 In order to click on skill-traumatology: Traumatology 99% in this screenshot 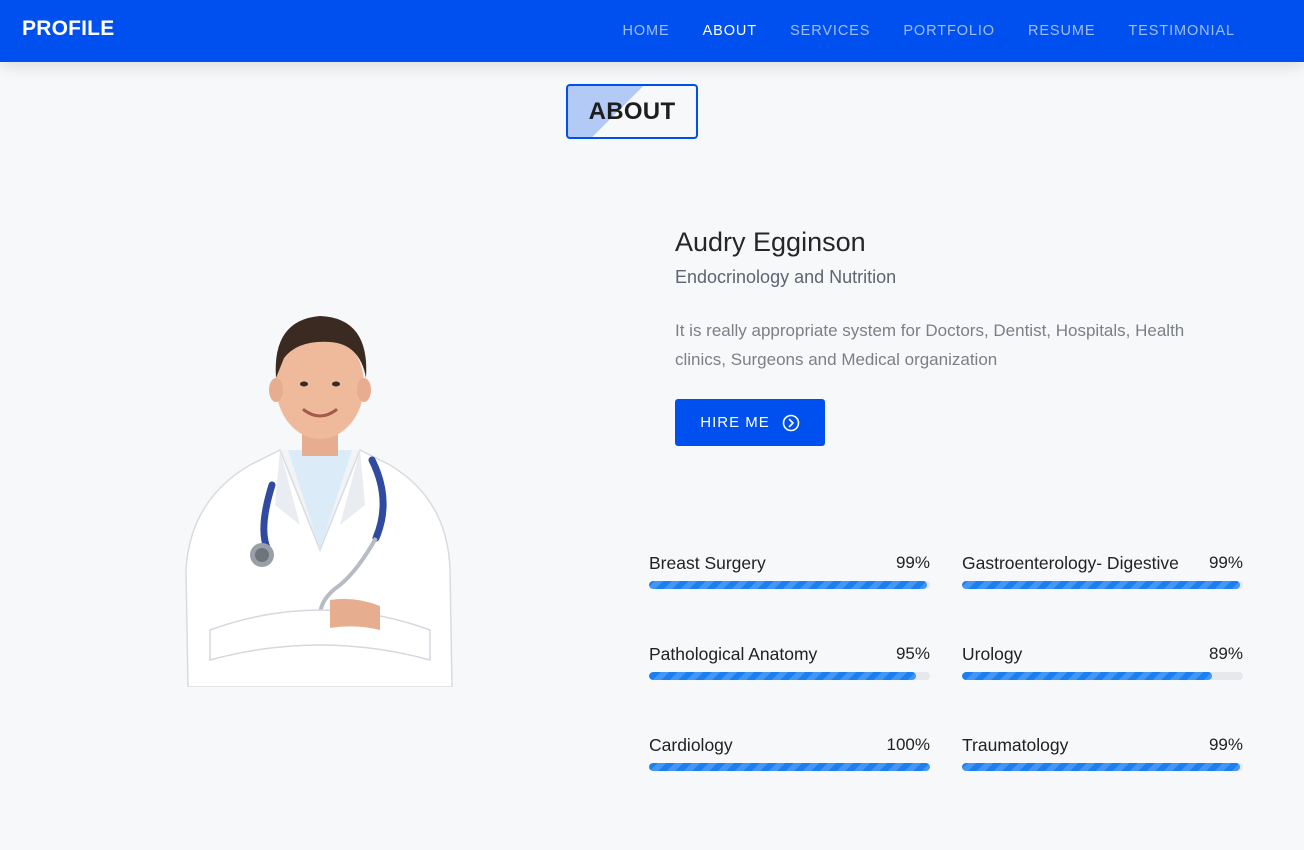, I will do `click(1102, 755)`.